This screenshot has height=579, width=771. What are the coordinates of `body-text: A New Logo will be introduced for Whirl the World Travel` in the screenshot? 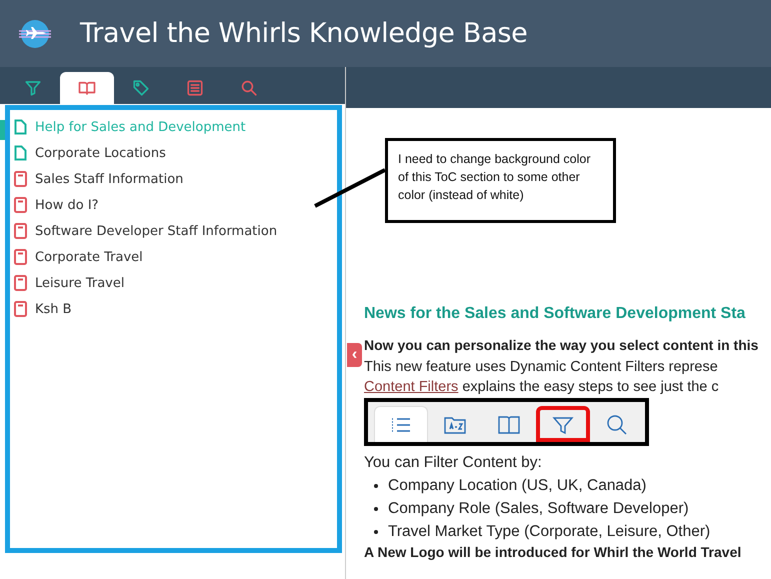 It's located at (553, 552).